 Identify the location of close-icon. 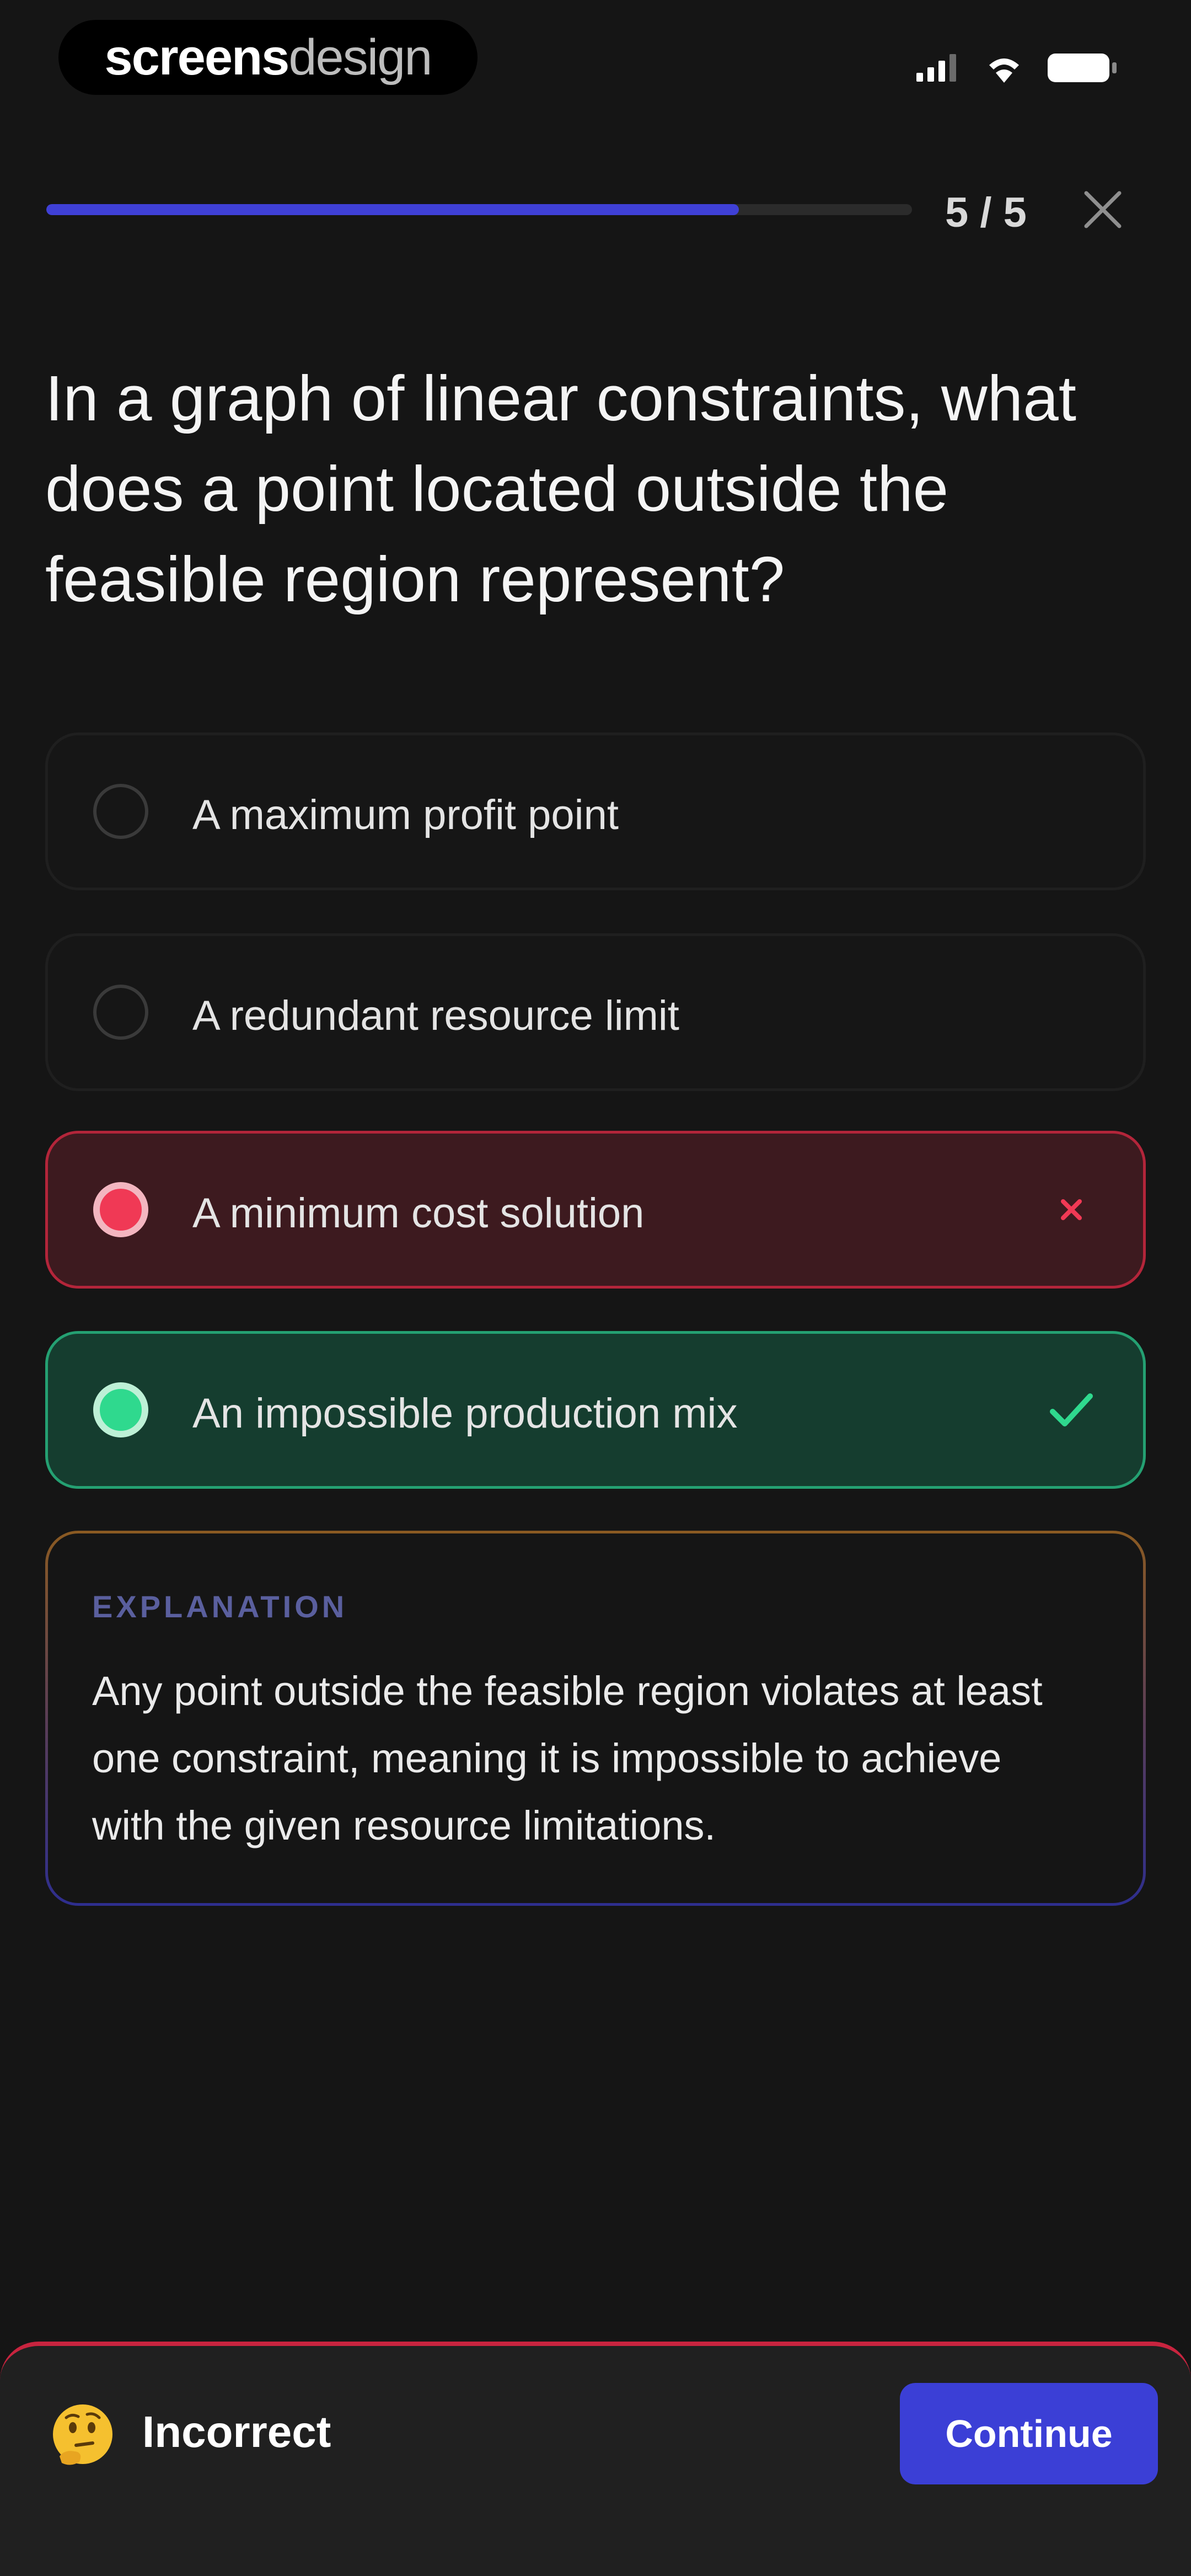
(1103, 209).